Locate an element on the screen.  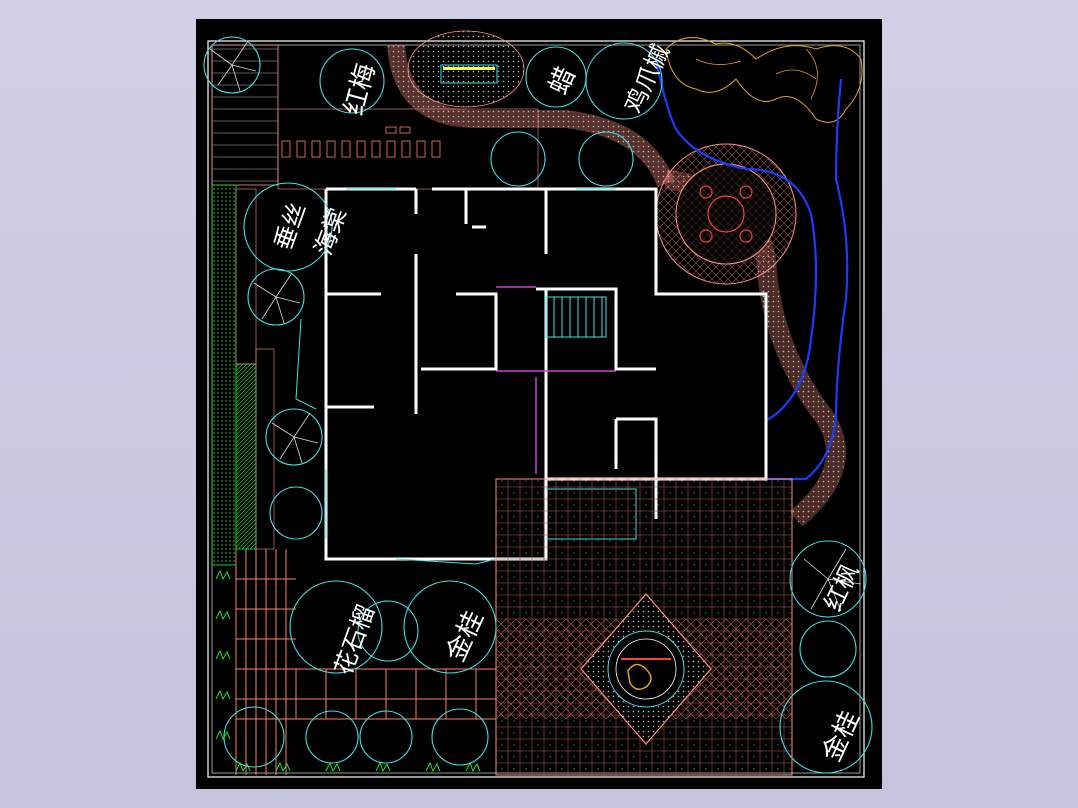
label-huashiliu: 花石榴 is located at coordinates (354, 640).